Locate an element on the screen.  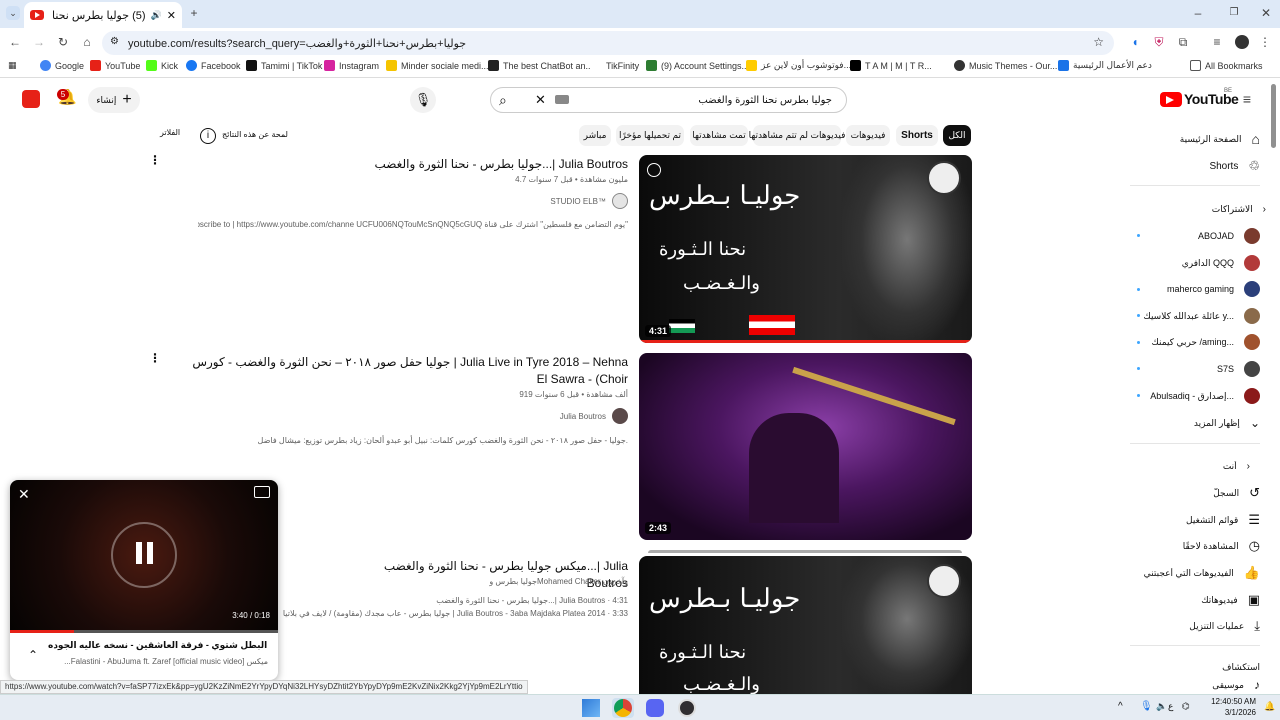
reading-list-icon: ≡ is located at coordinates (1217, 42).